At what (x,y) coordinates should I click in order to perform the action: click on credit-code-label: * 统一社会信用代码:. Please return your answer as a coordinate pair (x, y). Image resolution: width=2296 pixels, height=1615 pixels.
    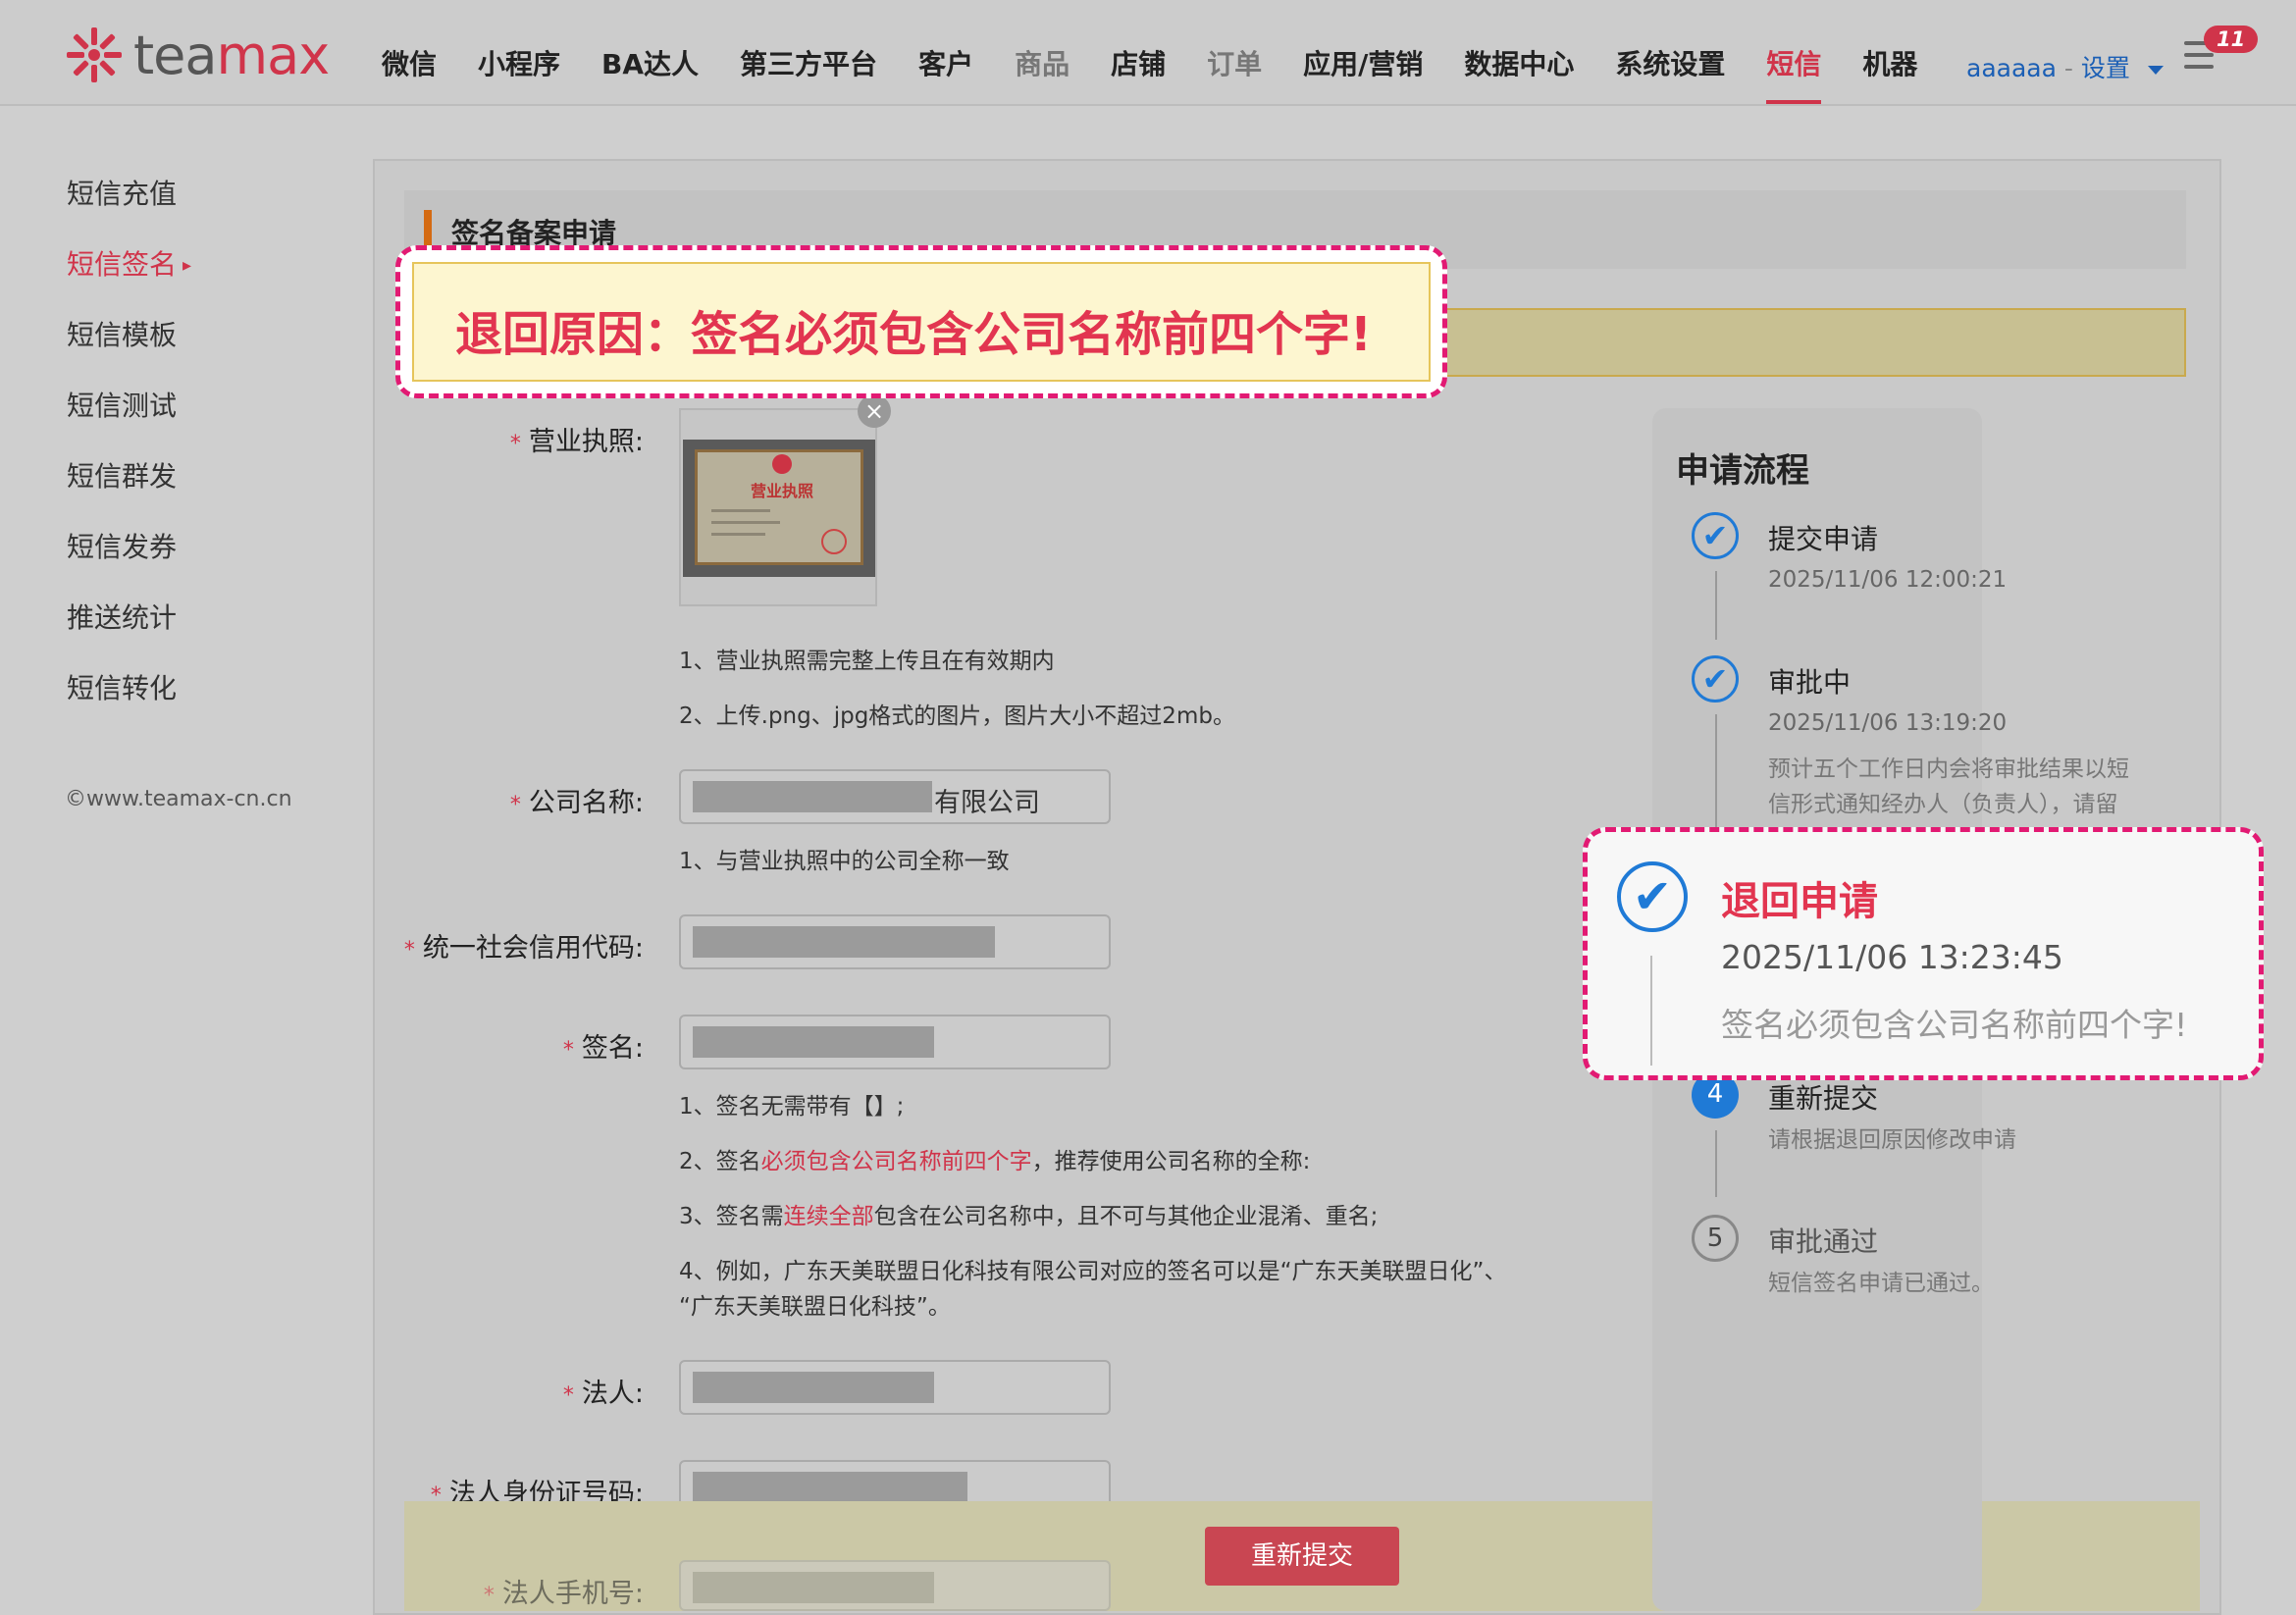
    Looking at the image, I should click on (518, 945).